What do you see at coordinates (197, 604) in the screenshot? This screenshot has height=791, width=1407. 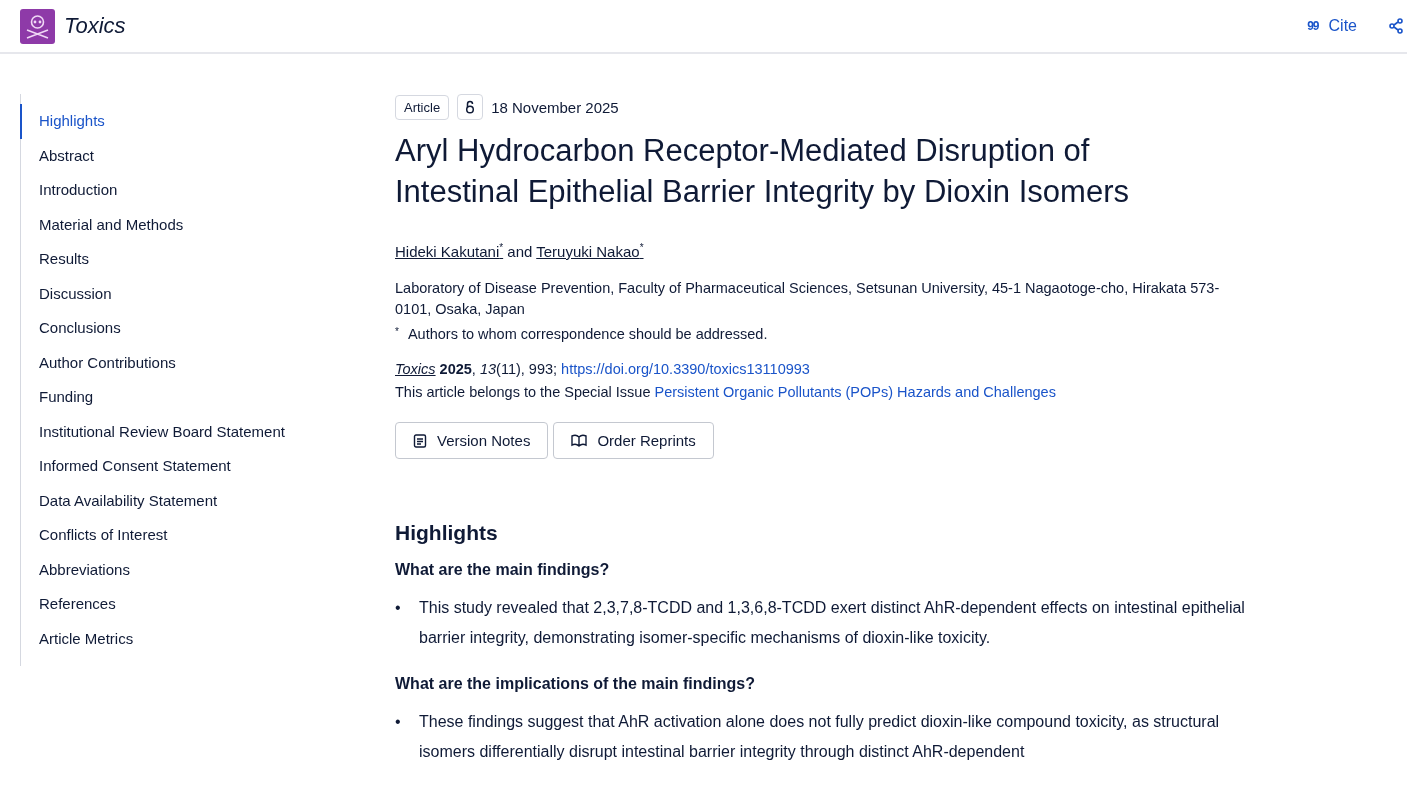 I see `sidebar-item: References` at bounding box center [197, 604].